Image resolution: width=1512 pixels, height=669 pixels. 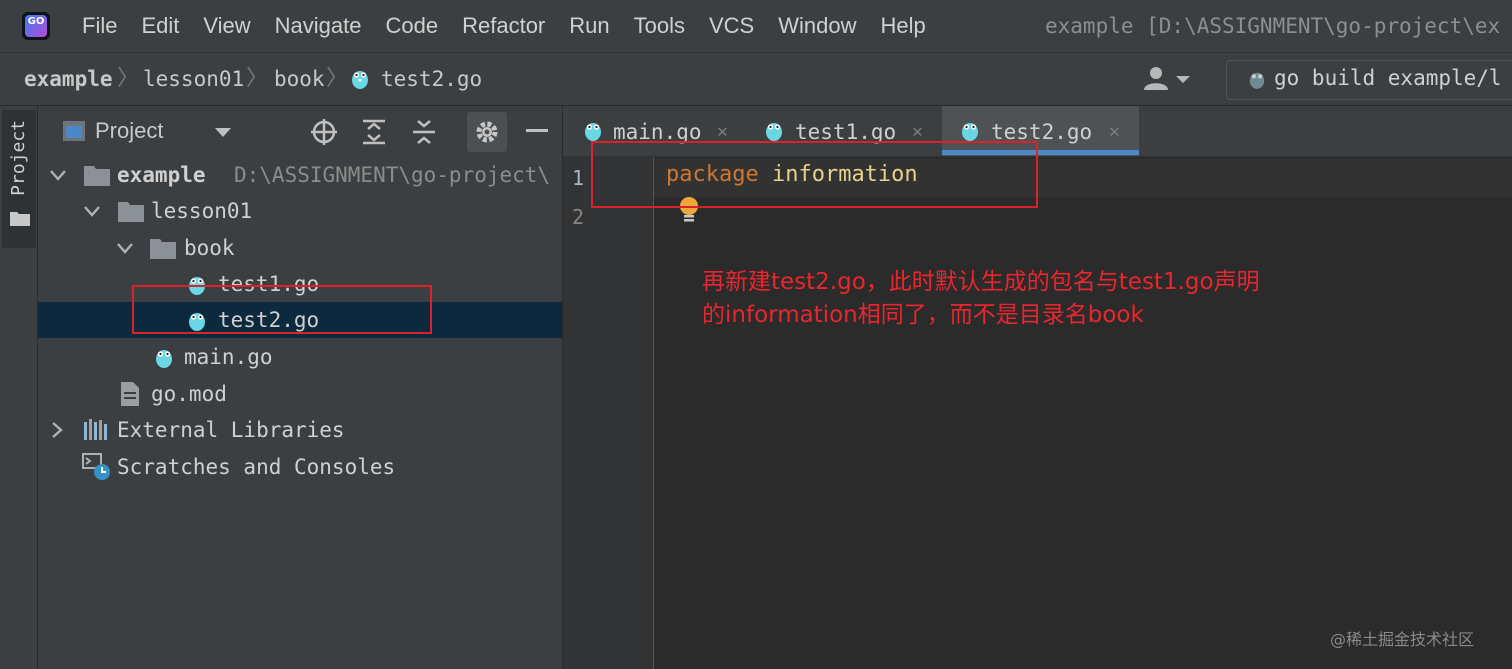 What do you see at coordinates (659, 26) in the screenshot?
I see `menu-tools: Tools` at bounding box center [659, 26].